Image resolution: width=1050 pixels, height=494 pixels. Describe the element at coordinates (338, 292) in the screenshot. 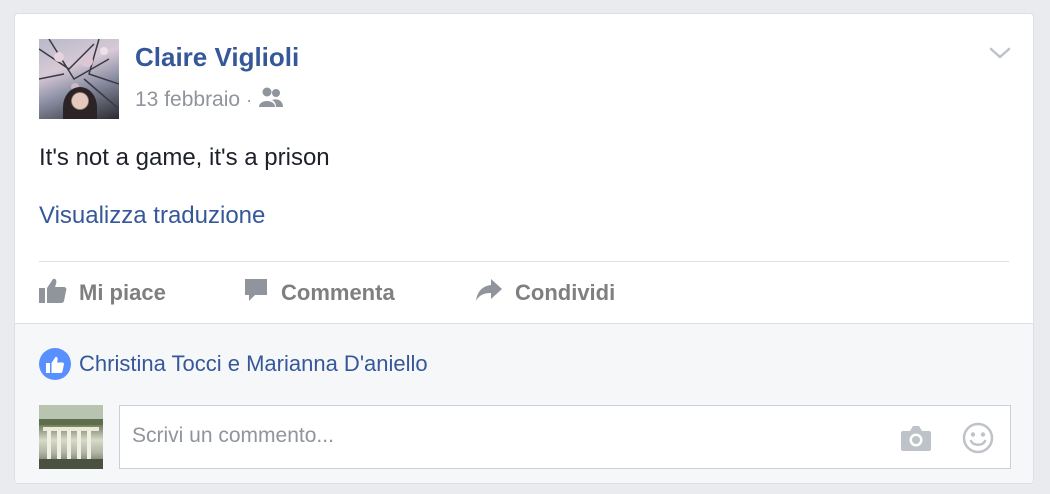

I see `comment-label: Commenta` at that location.